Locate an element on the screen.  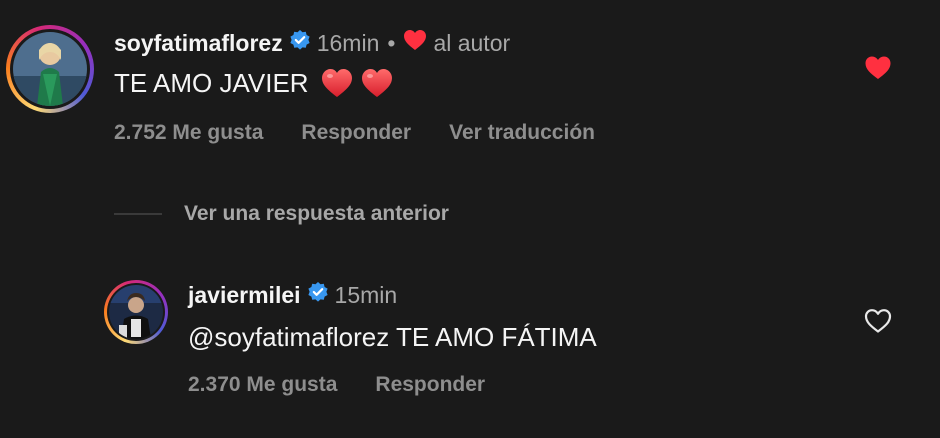
timestamp: 16min is located at coordinates (348, 42).